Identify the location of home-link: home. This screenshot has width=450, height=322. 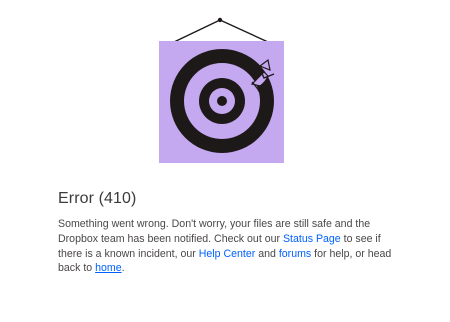
(108, 268).